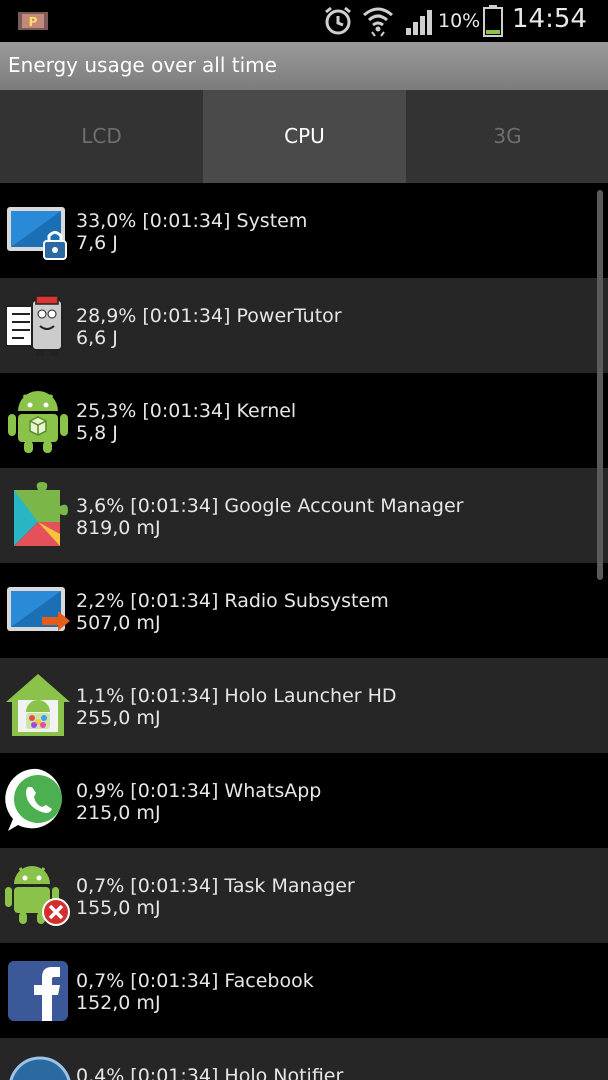 This screenshot has height=1080, width=608. Describe the element at coordinates (304, 21) in the screenshot. I see `status-bar: P 10% 14:54` at that location.